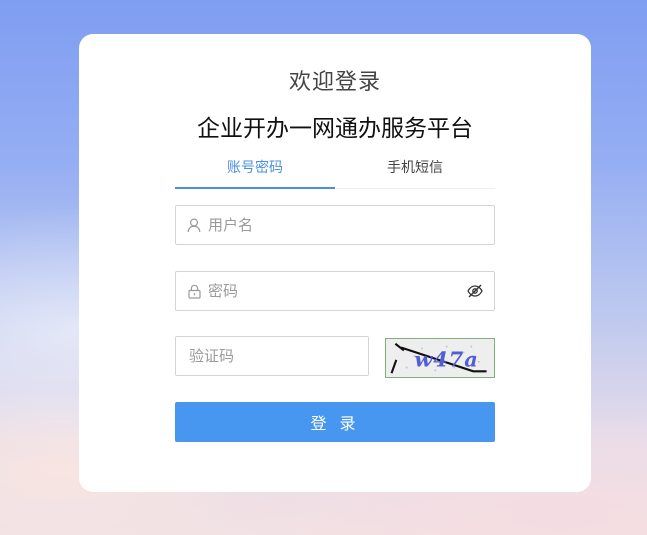 The image size is (647, 535). Describe the element at coordinates (194, 225) in the screenshot. I see `user-icon` at that location.